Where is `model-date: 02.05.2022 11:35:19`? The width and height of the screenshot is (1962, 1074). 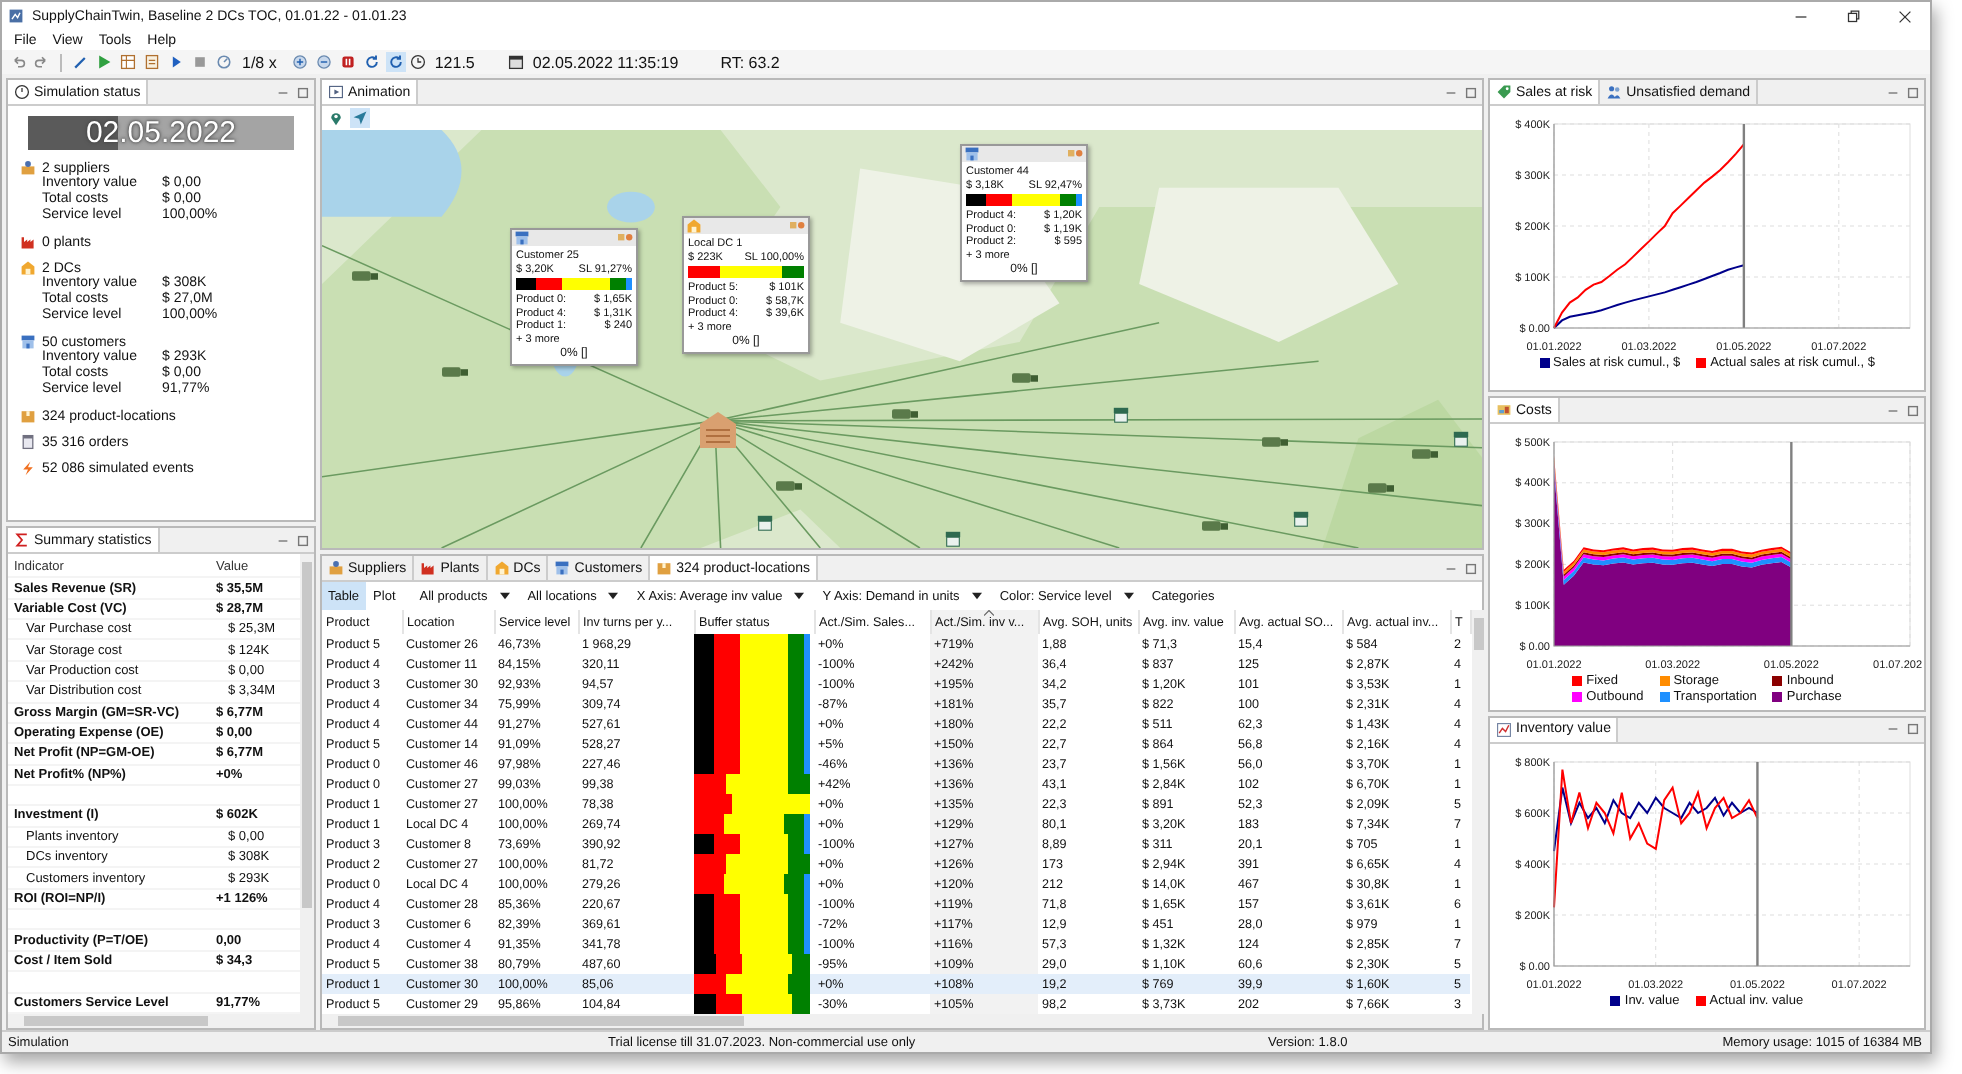 model-date: 02.05.2022 11:35:19 is located at coordinates (605, 62).